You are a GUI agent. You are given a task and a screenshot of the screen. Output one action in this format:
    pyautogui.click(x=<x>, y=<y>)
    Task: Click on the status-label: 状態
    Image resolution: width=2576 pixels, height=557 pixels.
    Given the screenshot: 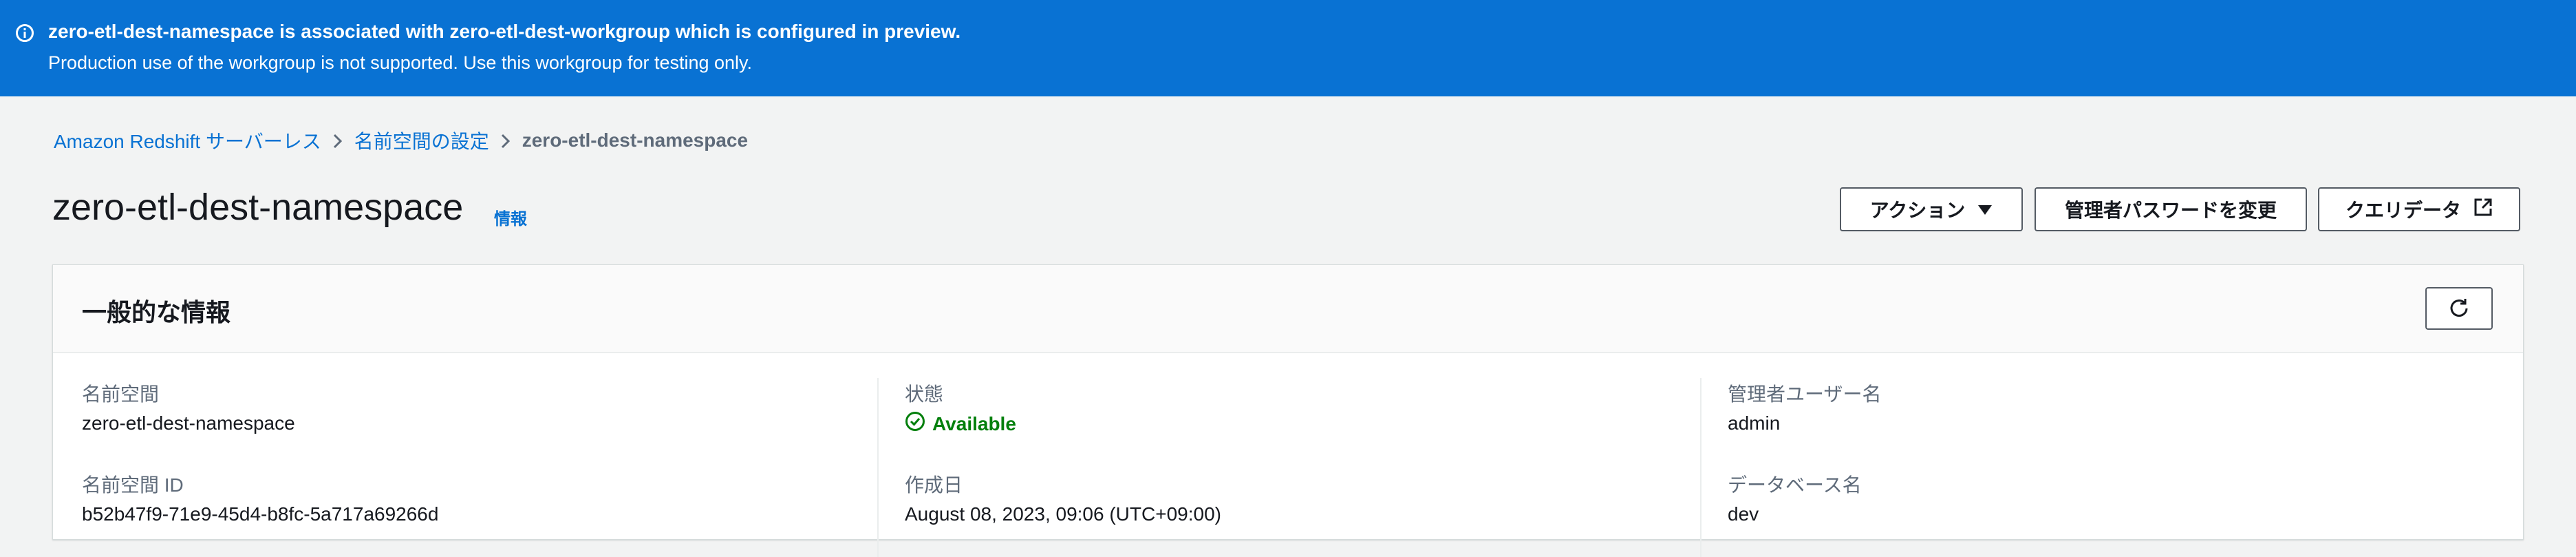 What is the action you would take?
    pyautogui.click(x=924, y=394)
    